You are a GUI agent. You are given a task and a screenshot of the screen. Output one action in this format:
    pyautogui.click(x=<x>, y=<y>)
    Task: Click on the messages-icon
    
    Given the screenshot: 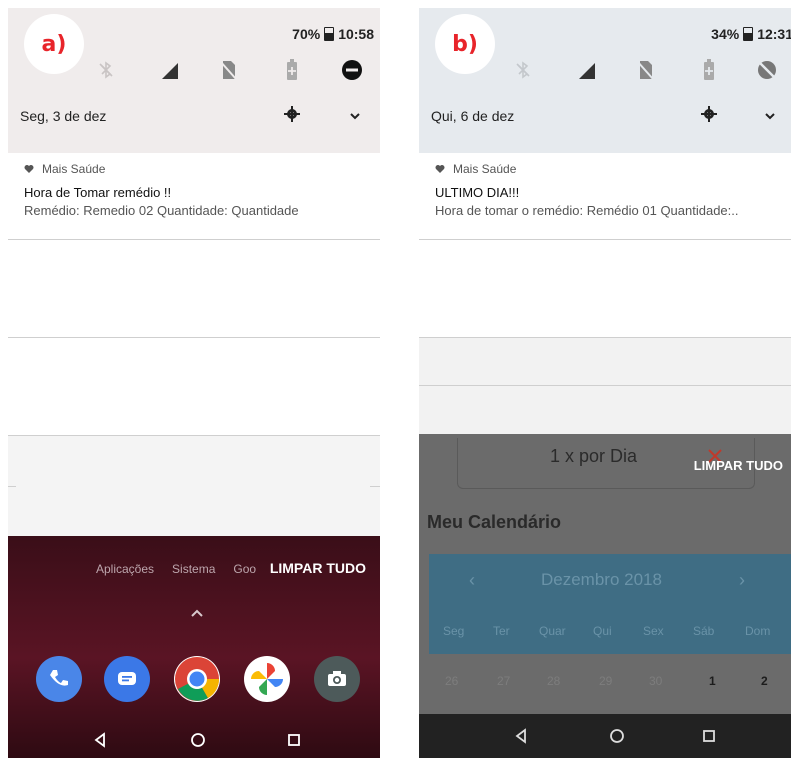 What is the action you would take?
    pyautogui.click(x=127, y=679)
    